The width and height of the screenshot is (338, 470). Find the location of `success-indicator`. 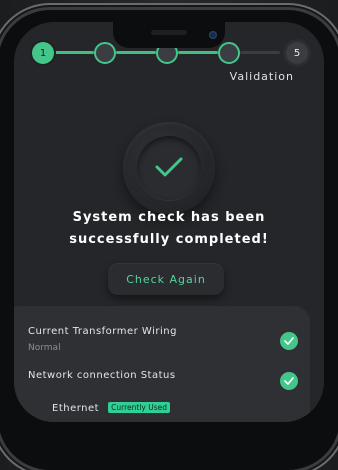

success-indicator is located at coordinates (169, 168).